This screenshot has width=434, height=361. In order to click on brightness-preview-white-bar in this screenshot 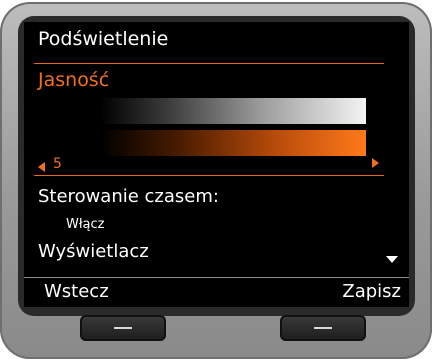, I will do `click(233, 111)`.